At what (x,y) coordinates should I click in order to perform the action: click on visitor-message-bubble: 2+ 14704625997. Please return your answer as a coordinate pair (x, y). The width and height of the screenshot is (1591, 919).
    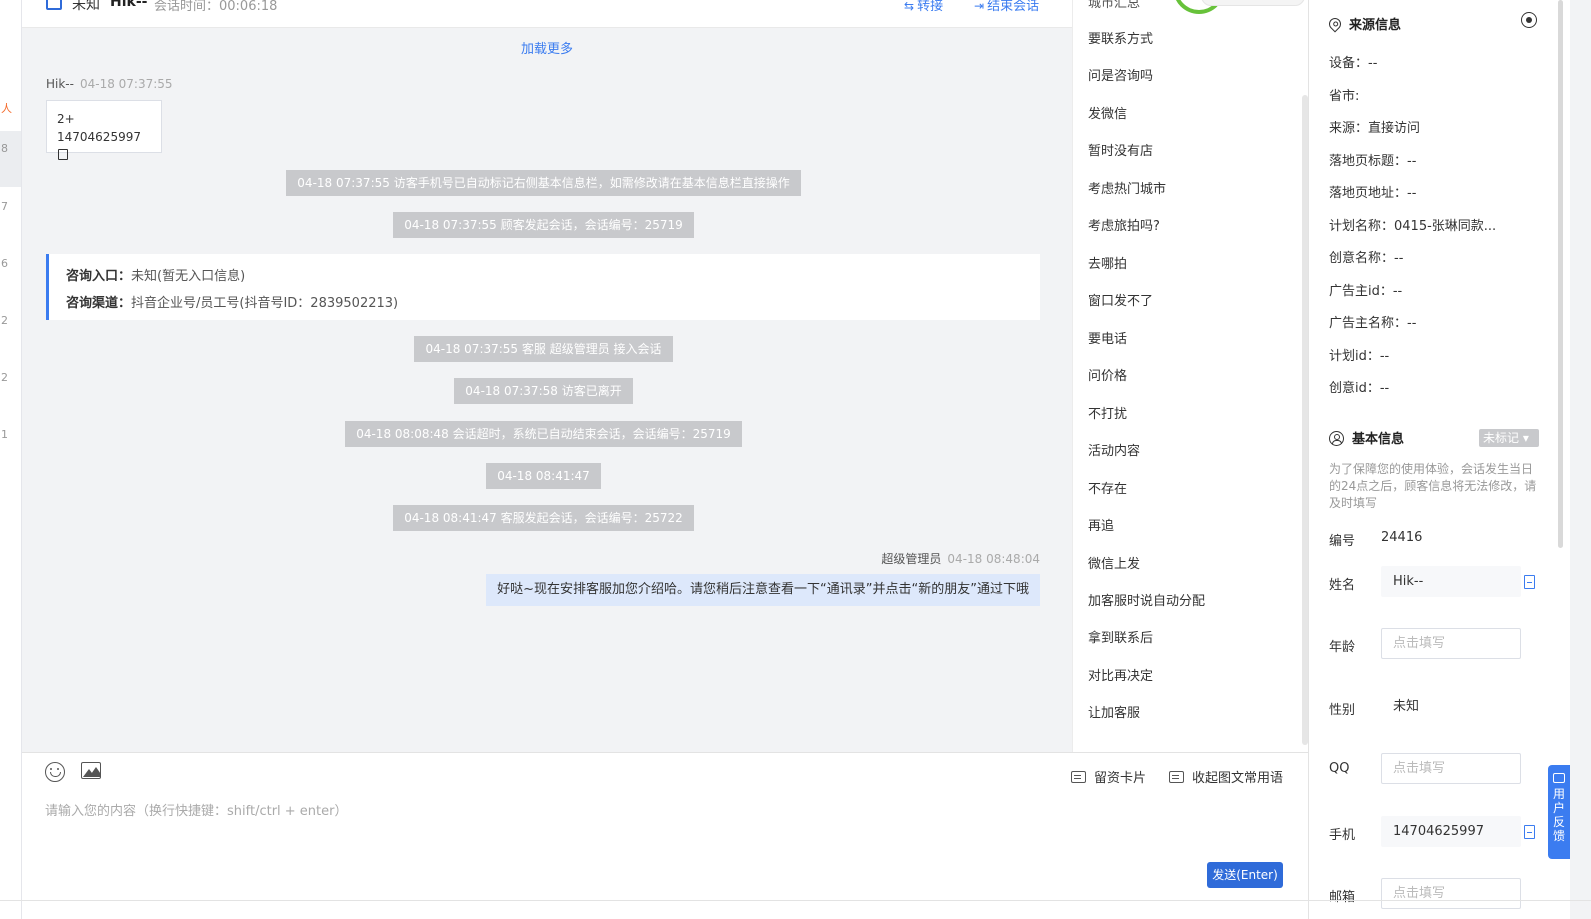
    Looking at the image, I should click on (104, 130).